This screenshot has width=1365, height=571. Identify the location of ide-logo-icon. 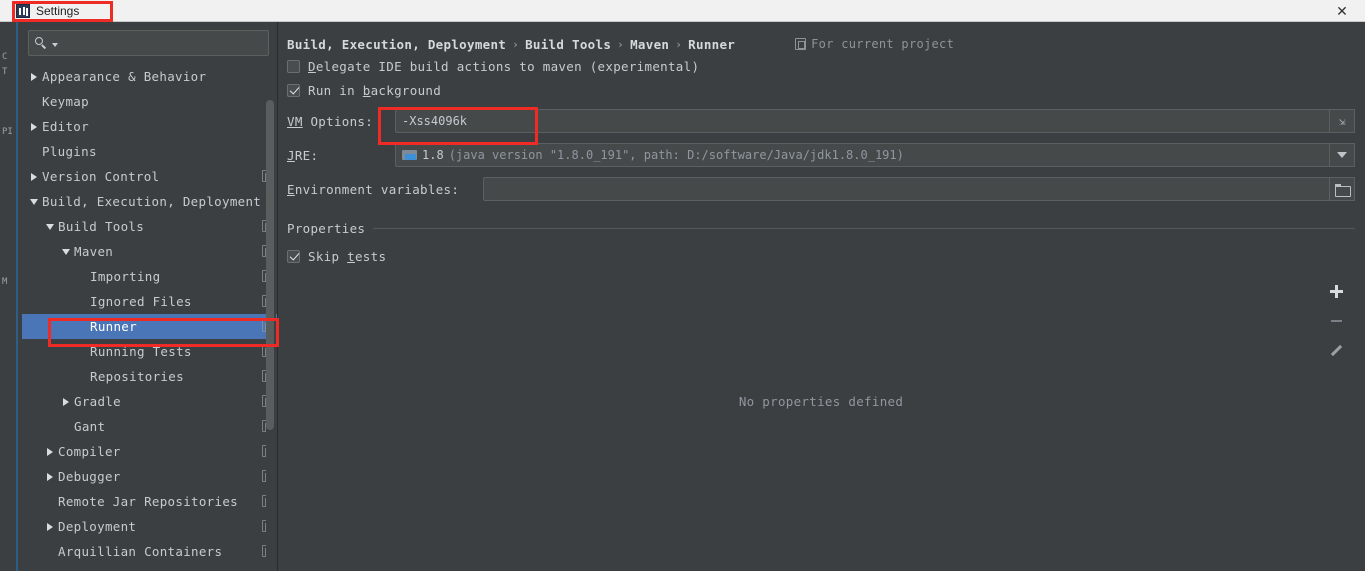
(23, 10).